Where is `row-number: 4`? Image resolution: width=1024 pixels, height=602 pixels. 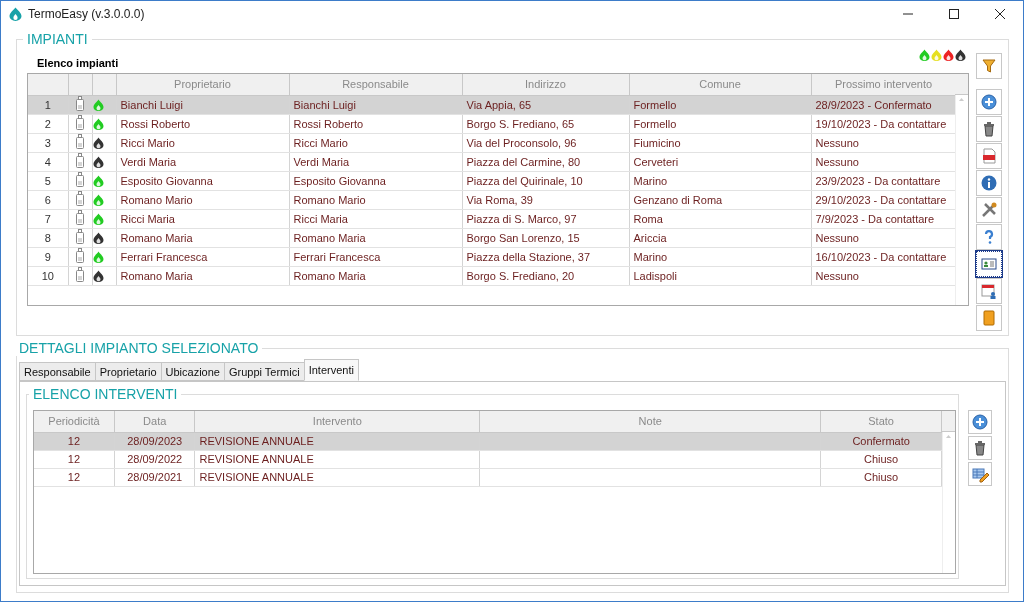
row-number: 4 is located at coordinates (48, 161).